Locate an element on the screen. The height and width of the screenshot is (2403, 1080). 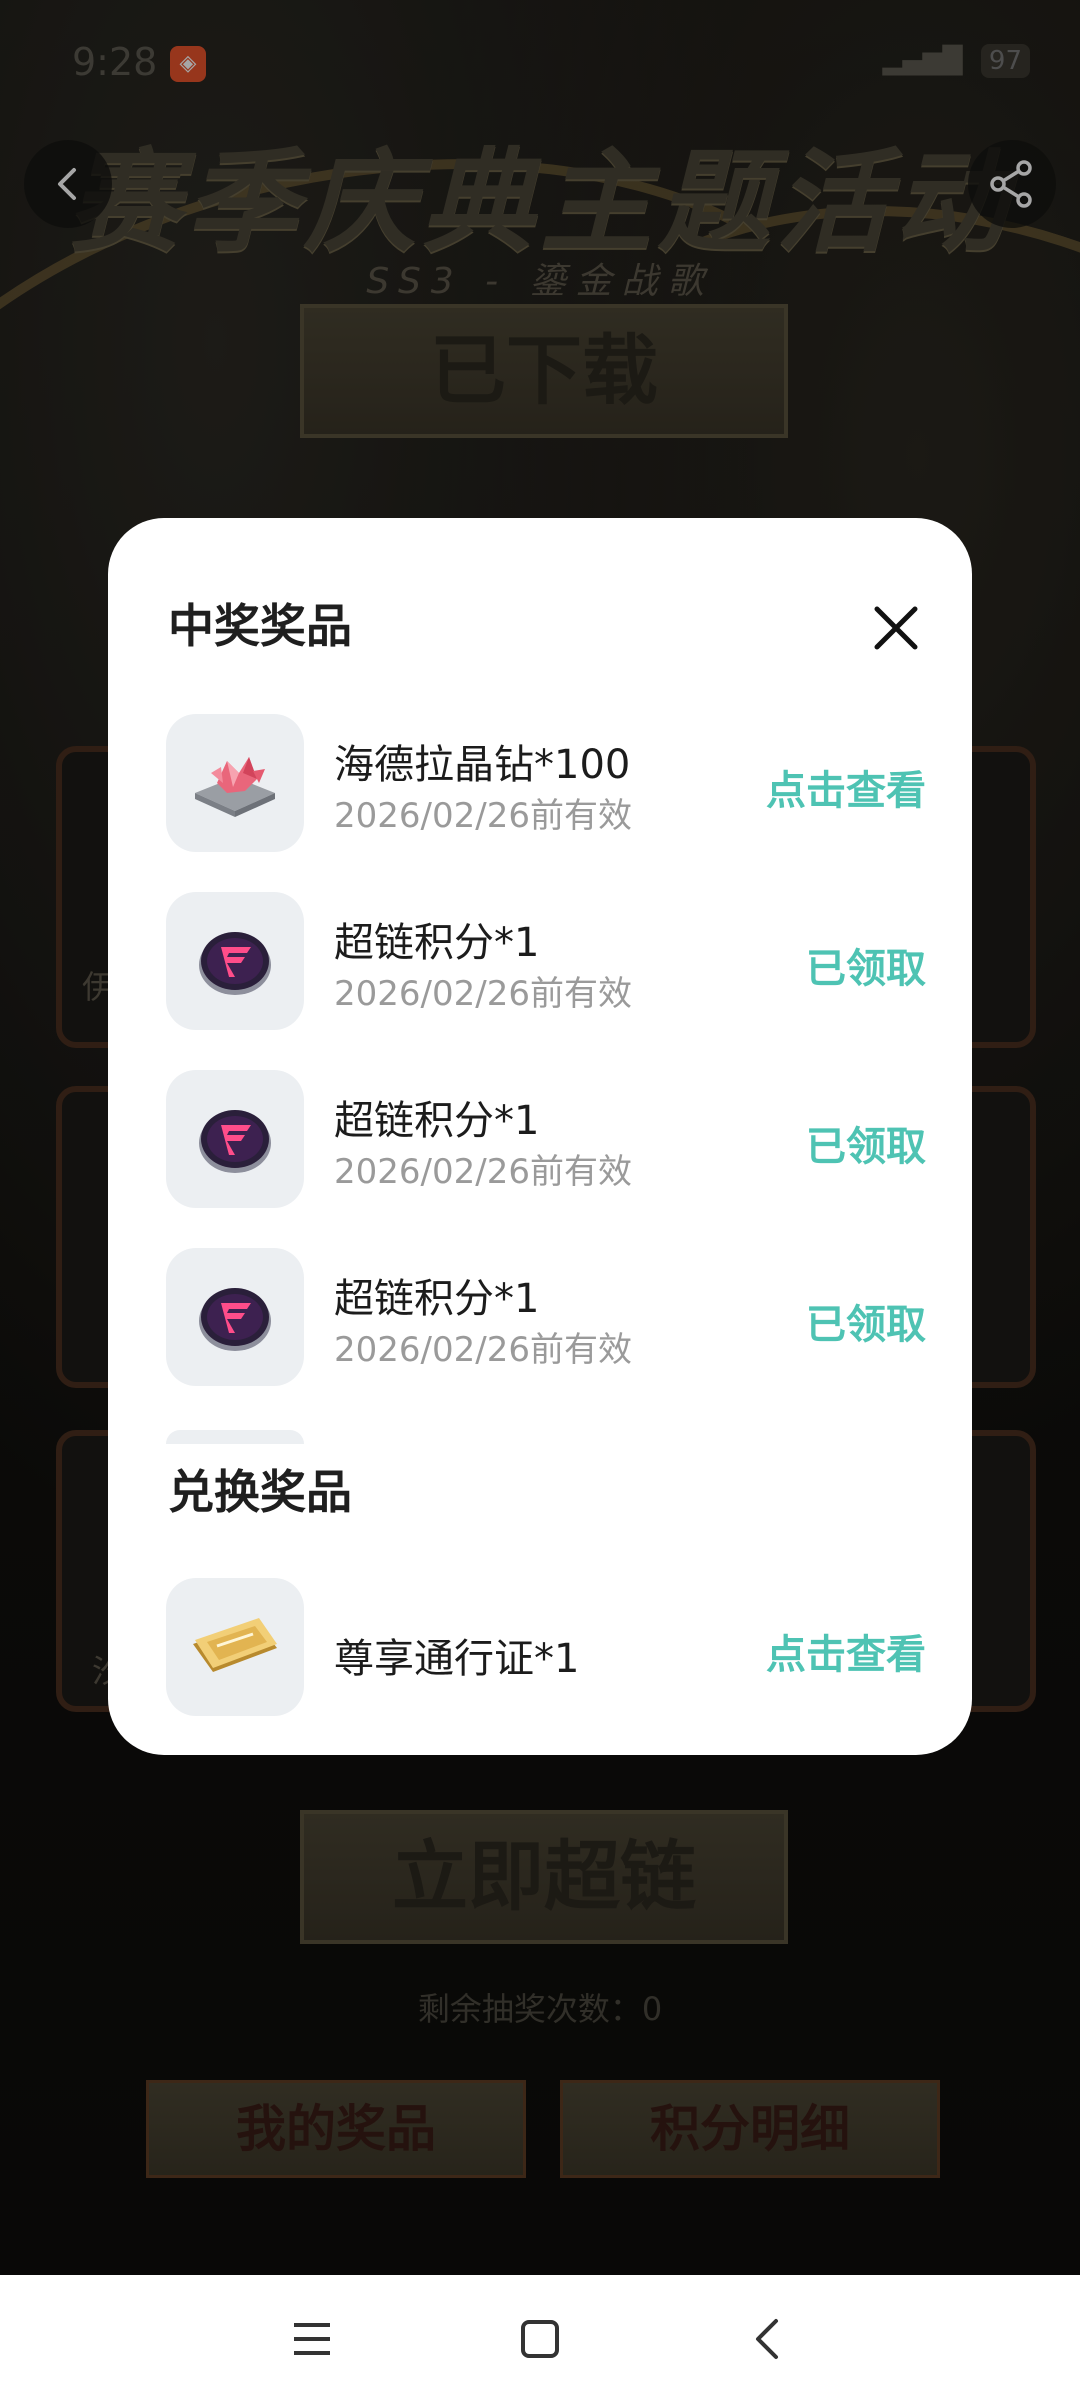
prize-row: 海德拉晶钻*100 2026/02/26前有效 点击查看 is located at coordinates (546, 783).